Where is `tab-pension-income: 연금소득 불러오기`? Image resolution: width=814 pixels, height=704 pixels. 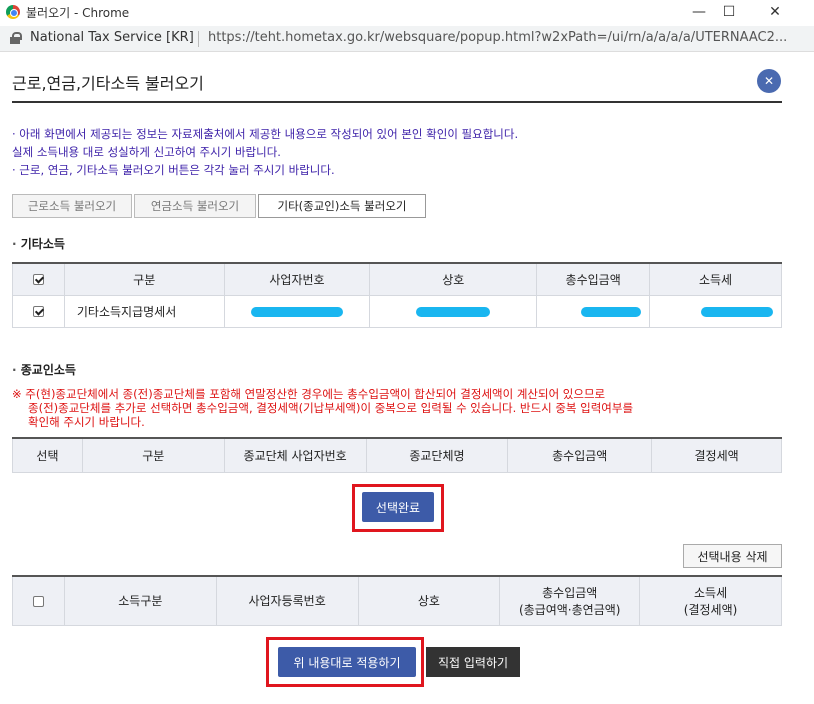
tab-pension-income: 연금소득 불러오기 is located at coordinates (195, 206).